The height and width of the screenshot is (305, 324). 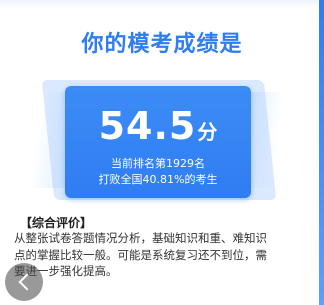 I want to click on score-value: 54.5, so click(x=147, y=126).